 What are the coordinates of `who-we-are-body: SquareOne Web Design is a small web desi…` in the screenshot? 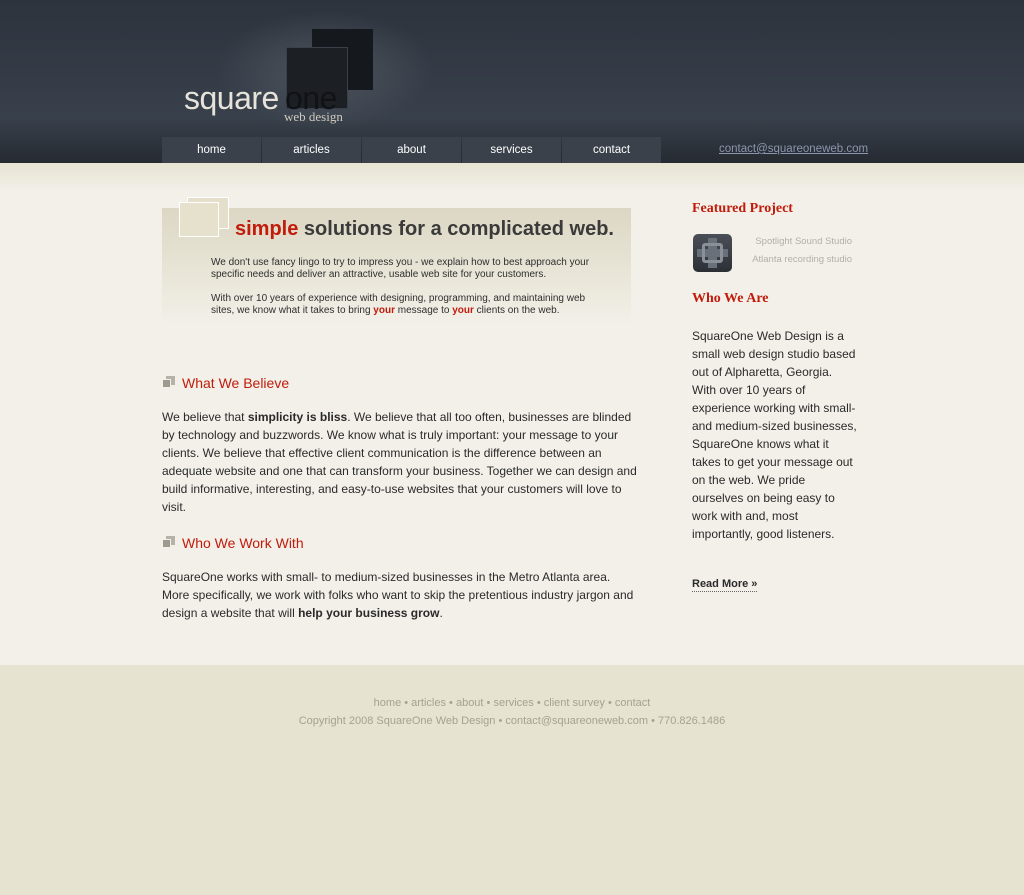 It's located at (774, 435).